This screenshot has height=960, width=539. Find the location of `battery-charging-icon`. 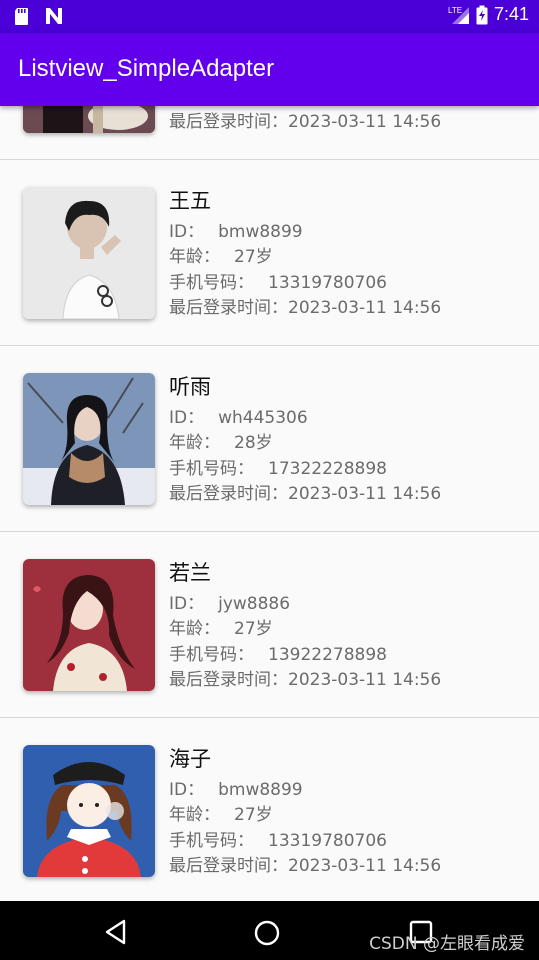

battery-charging-icon is located at coordinates (482, 14).